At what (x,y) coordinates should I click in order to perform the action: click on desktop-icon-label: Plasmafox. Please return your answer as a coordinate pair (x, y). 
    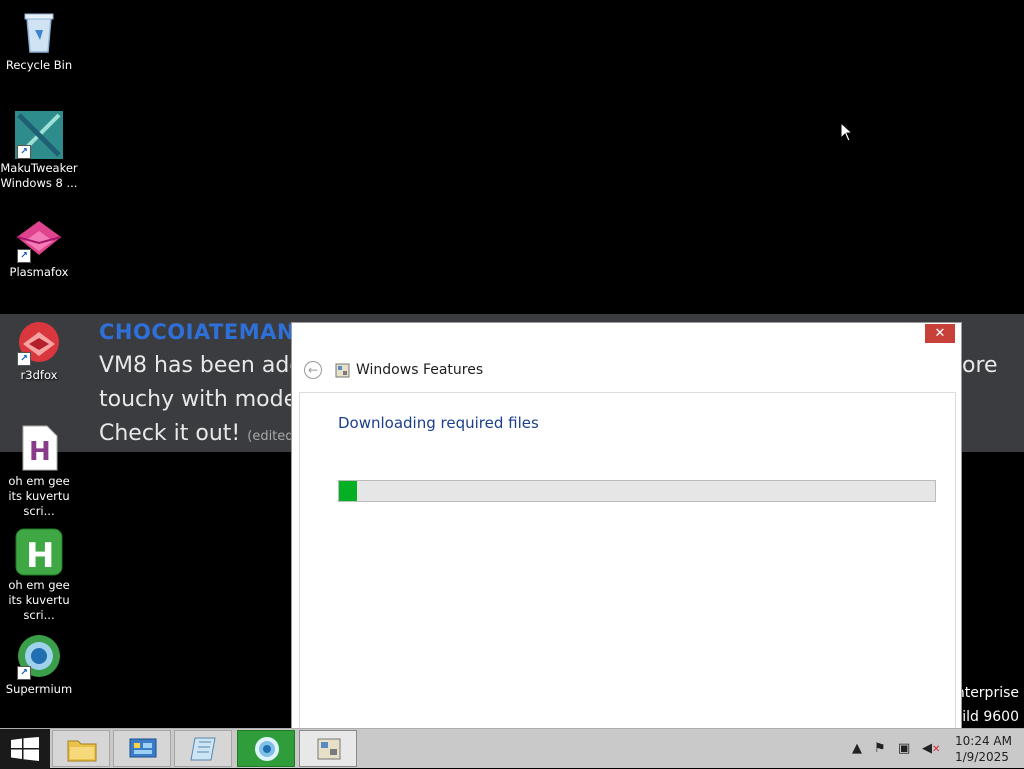
    Looking at the image, I should click on (39, 272).